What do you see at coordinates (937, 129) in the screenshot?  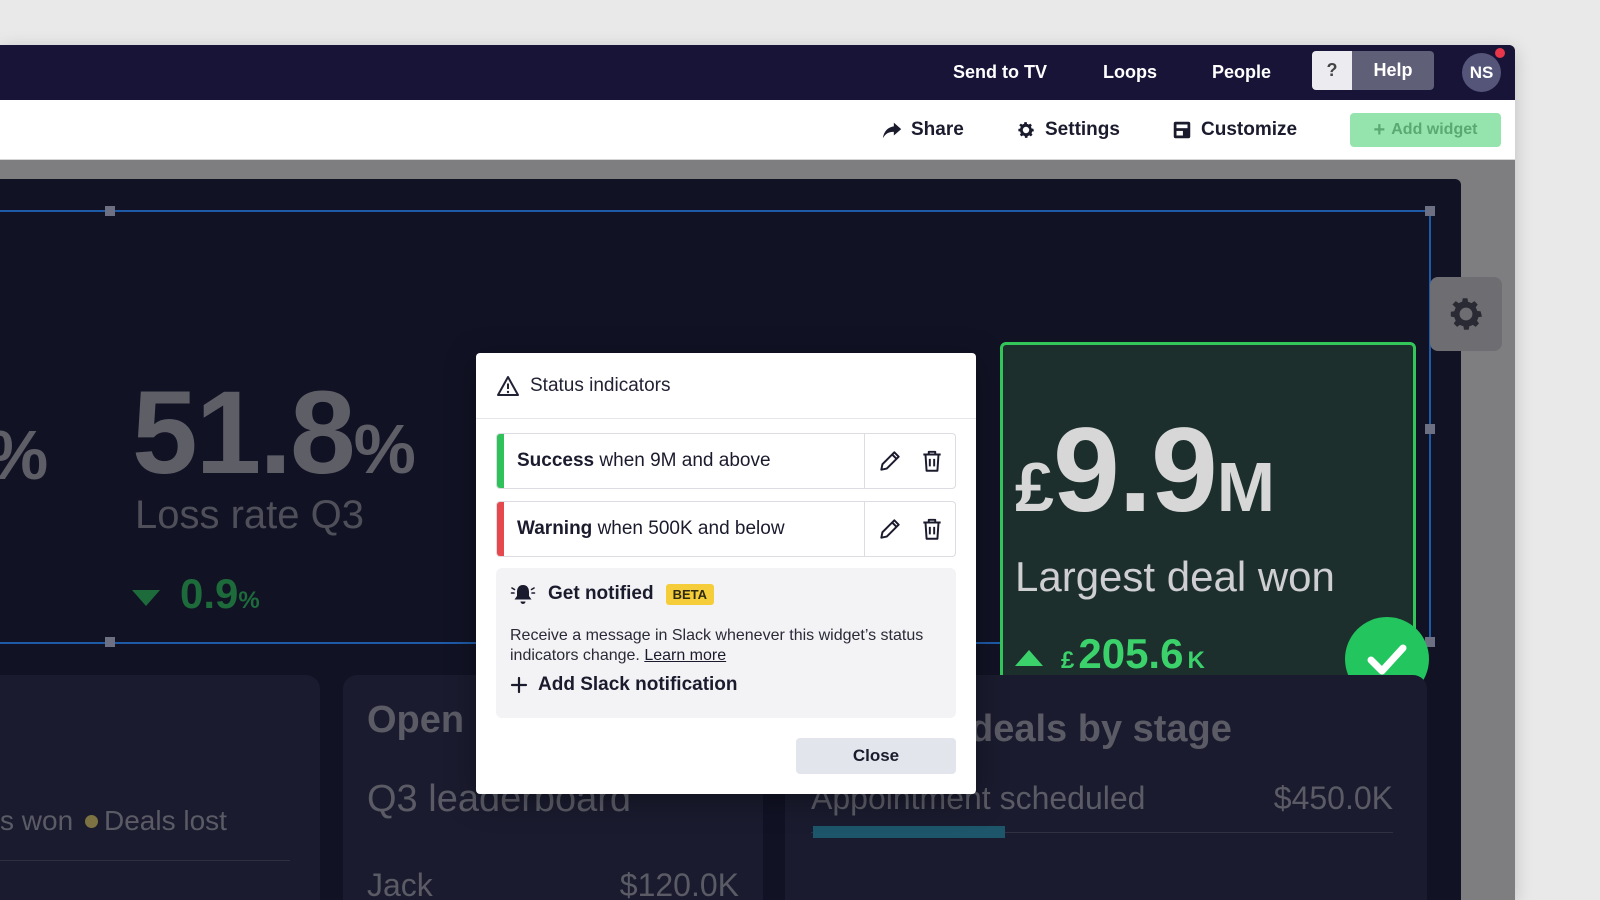 I see `share-label: Share` at bounding box center [937, 129].